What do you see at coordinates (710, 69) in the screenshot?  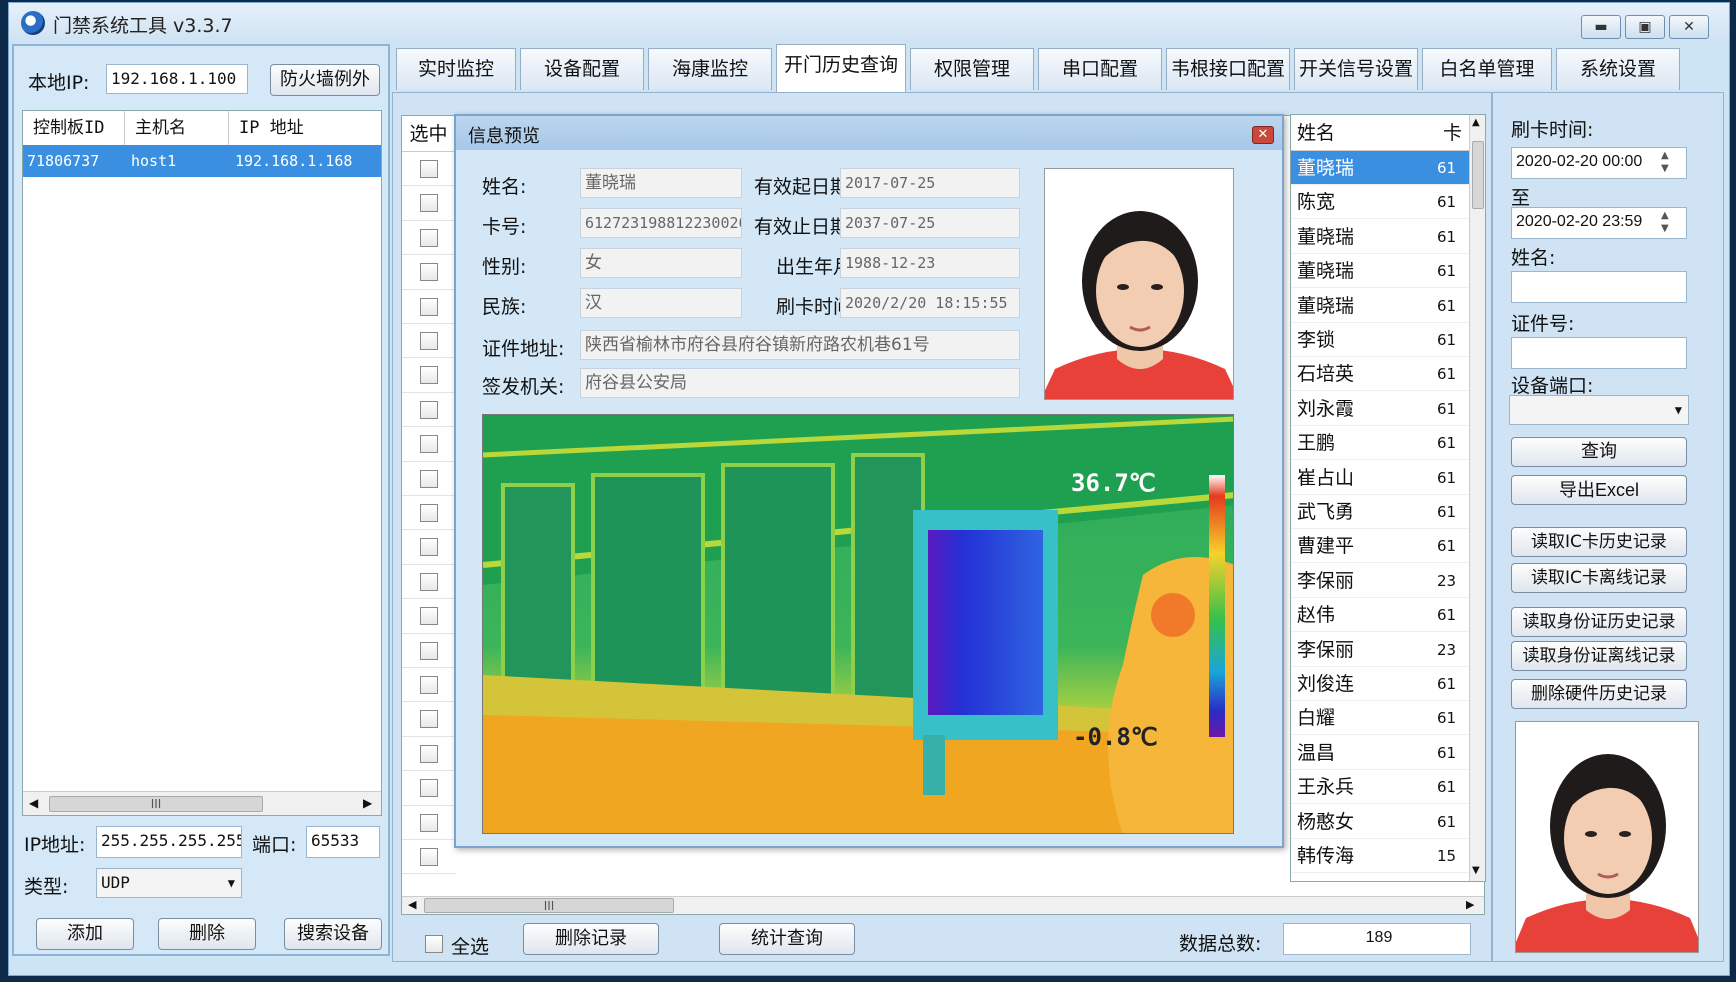 I see `tab-hikvision: 海康监控` at bounding box center [710, 69].